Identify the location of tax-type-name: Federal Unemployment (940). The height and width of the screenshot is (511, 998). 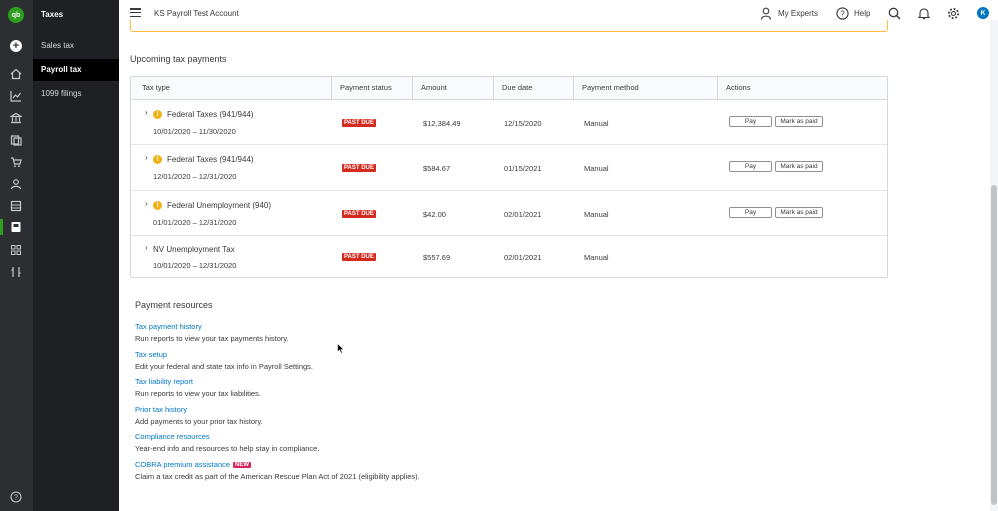
(219, 205).